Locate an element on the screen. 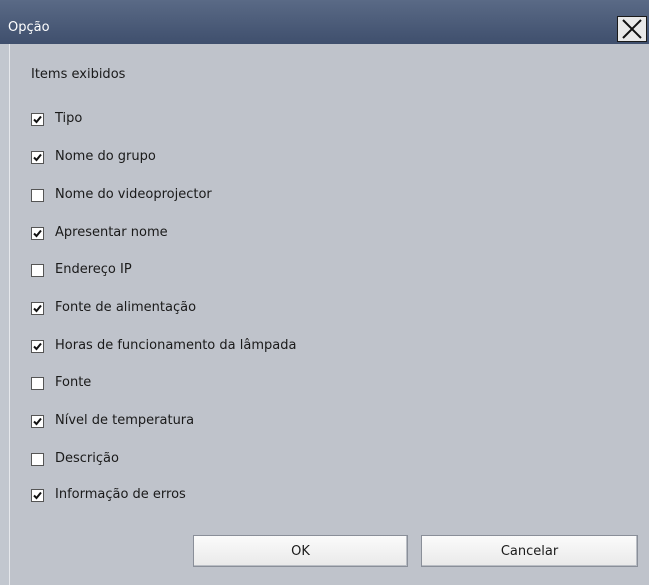 This screenshot has width=649, height=585. checkbox-row: Endereço IP is located at coordinates (81, 270).